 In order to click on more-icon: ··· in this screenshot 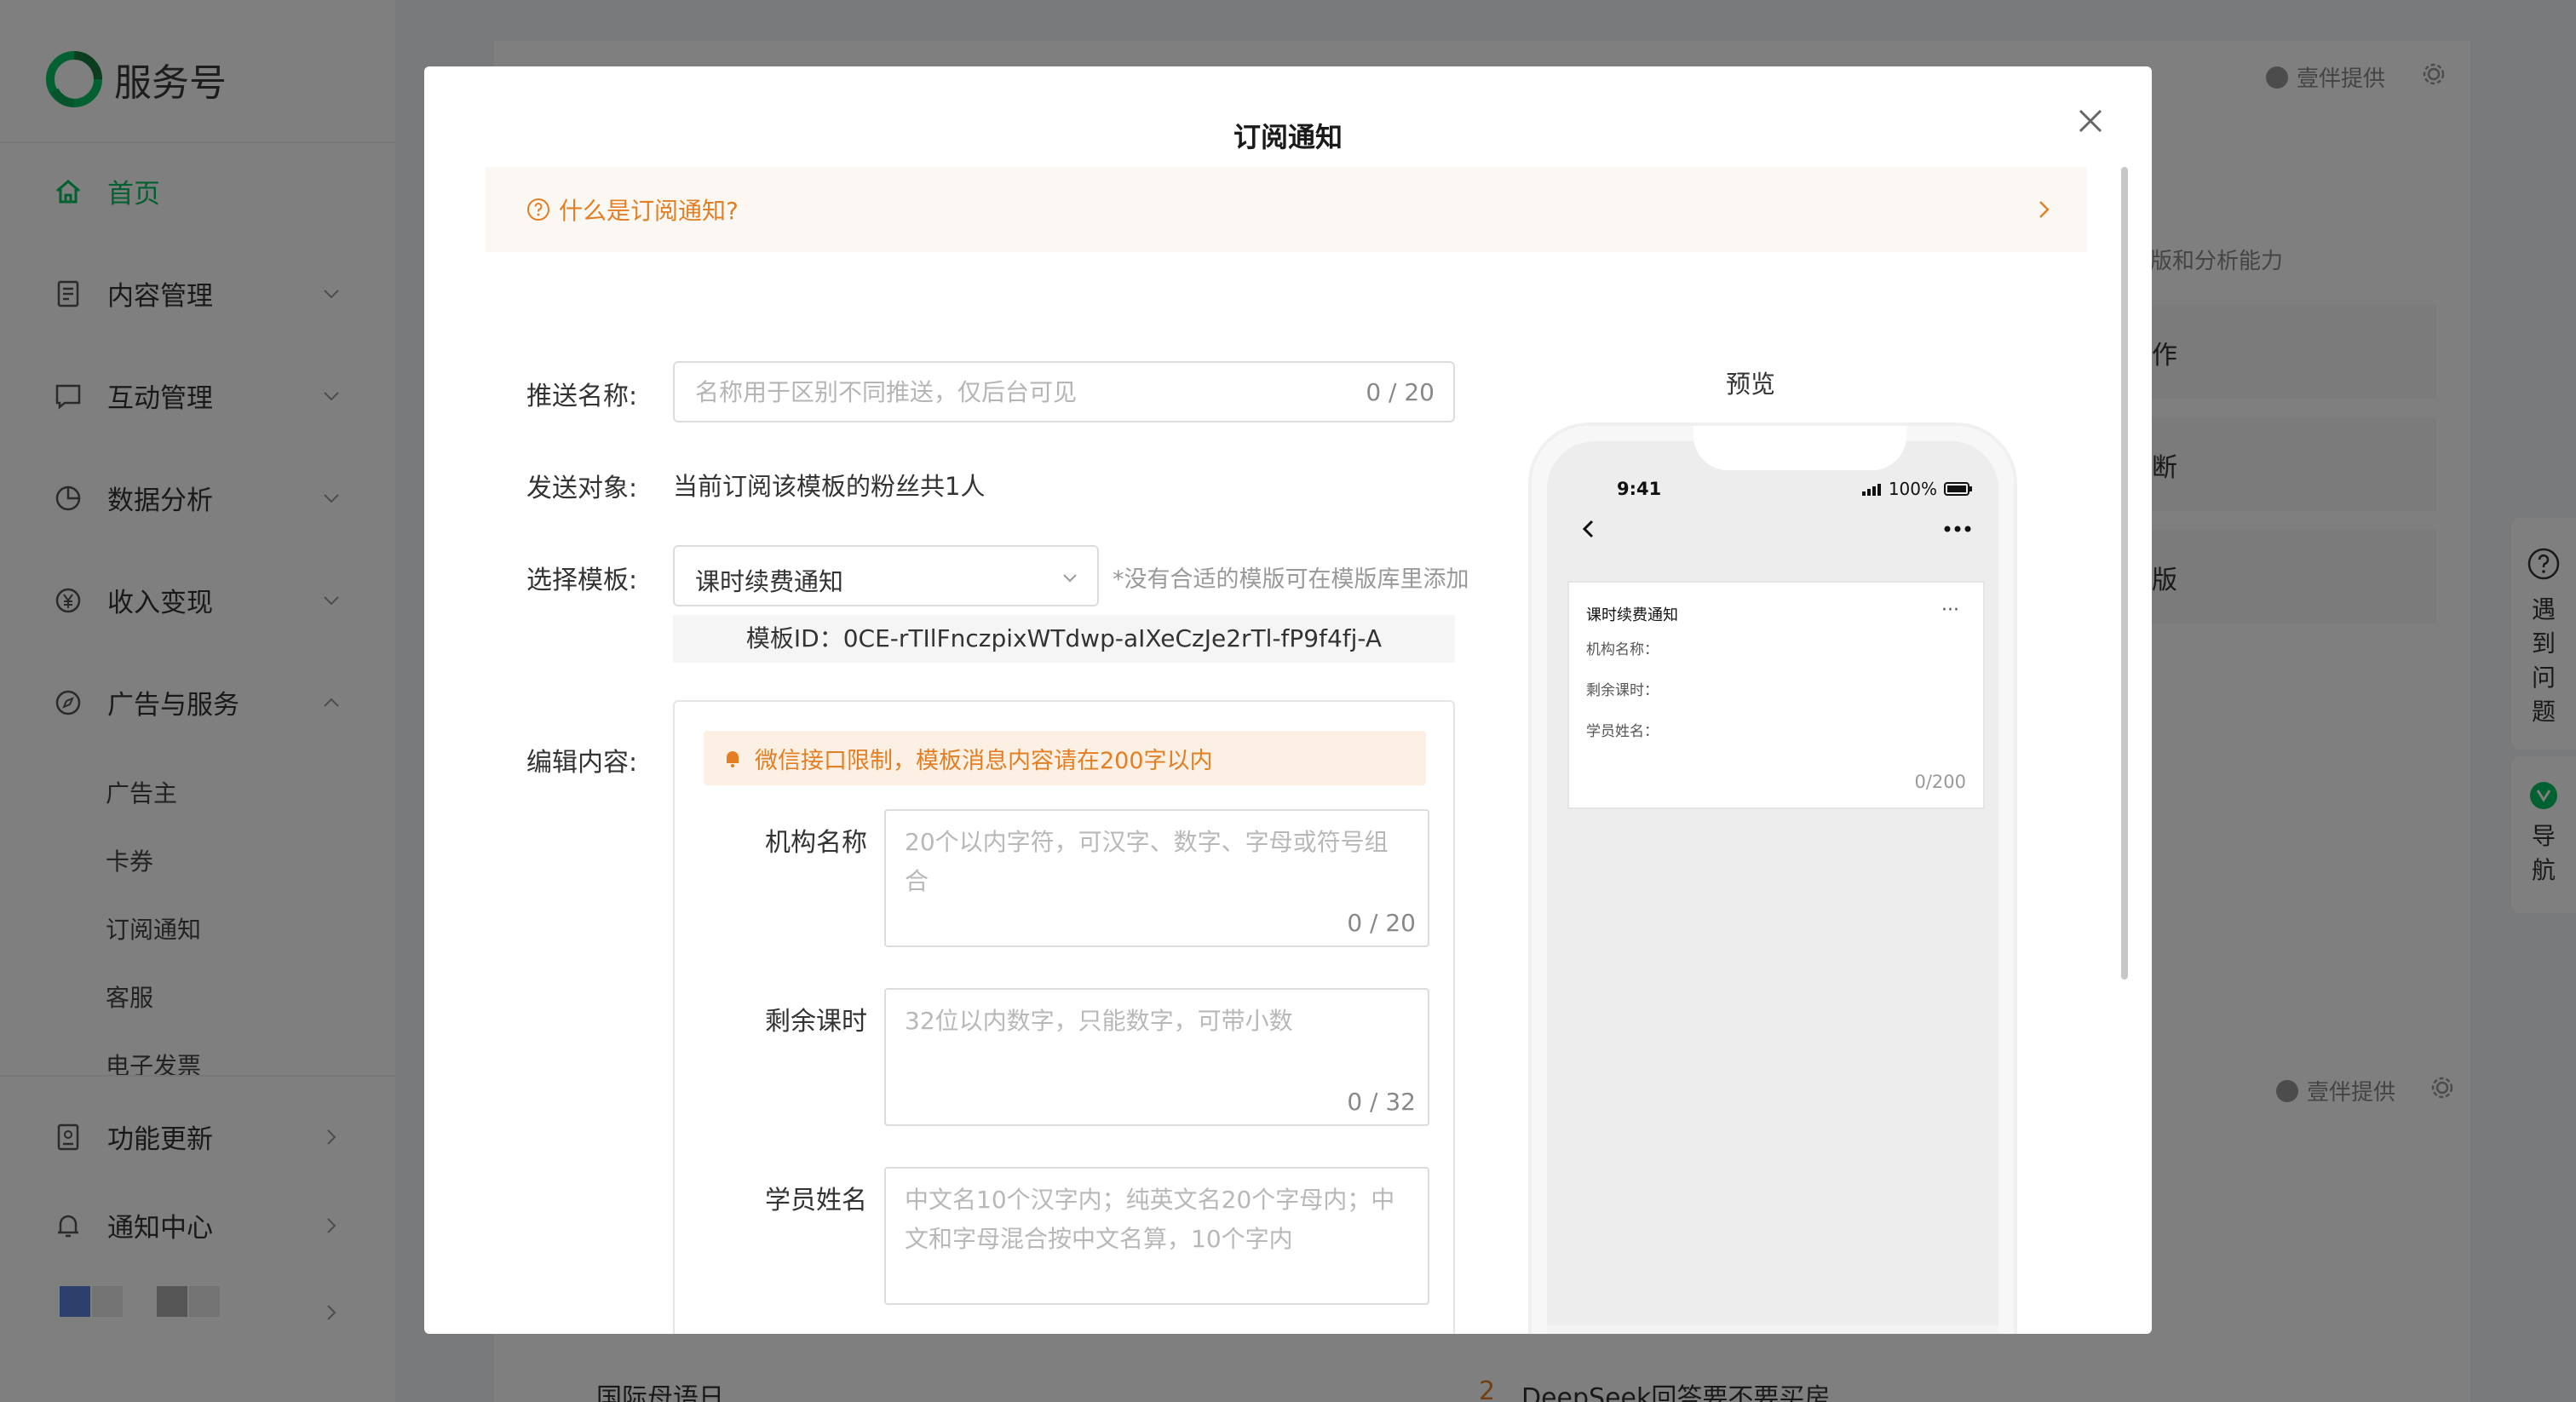, I will do `click(1950, 610)`.